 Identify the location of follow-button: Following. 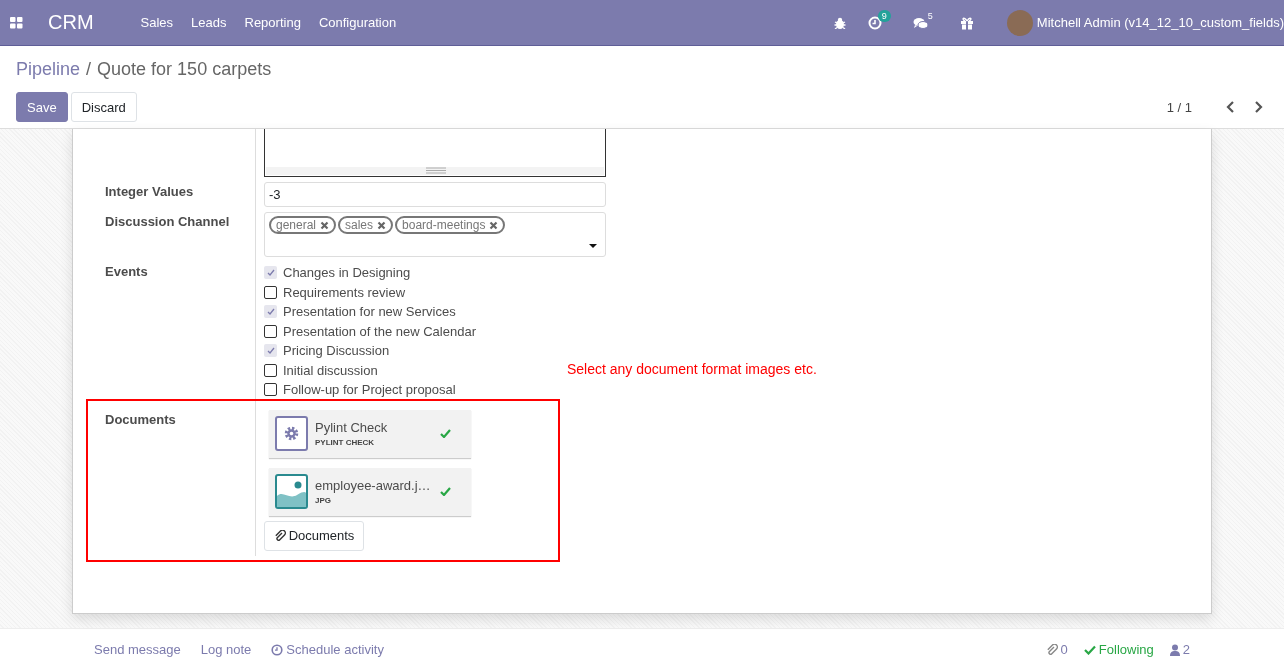
(1118, 649).